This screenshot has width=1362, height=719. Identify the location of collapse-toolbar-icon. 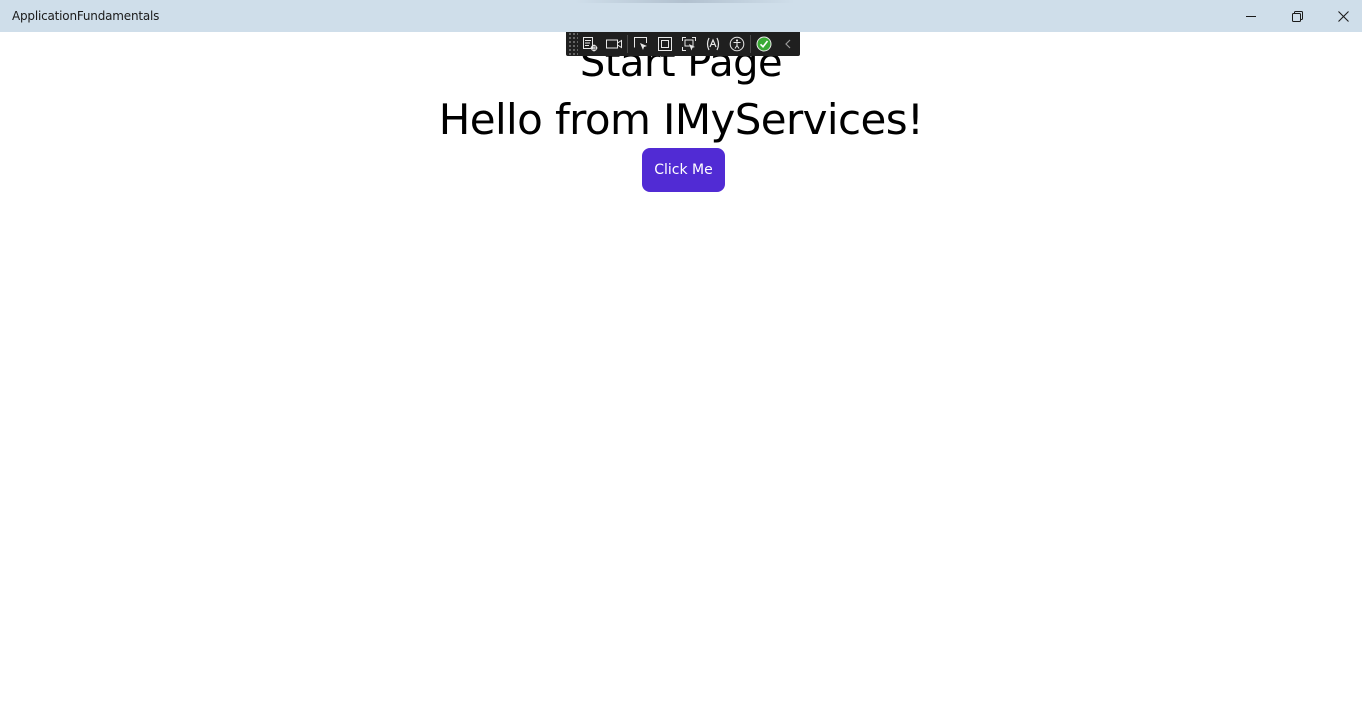
(788, 44).